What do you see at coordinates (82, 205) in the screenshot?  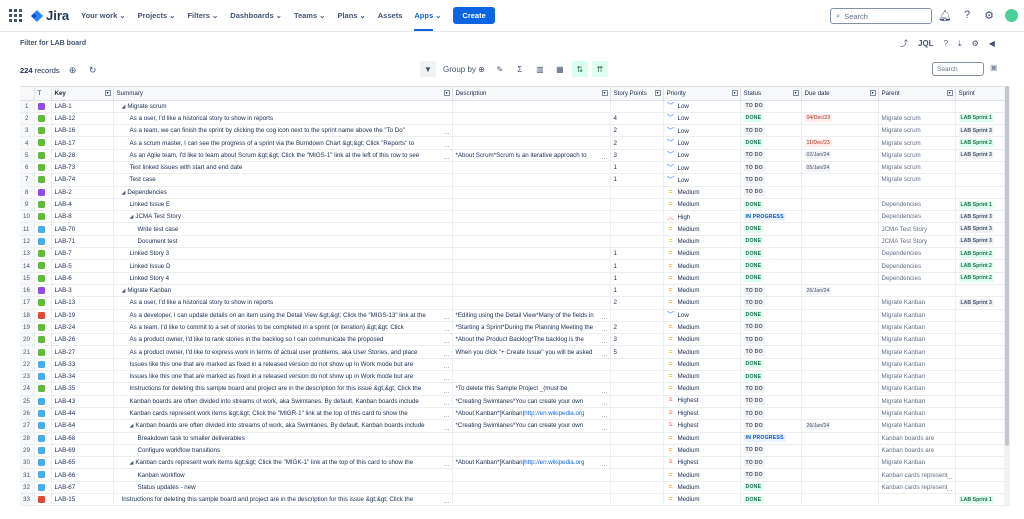 I see `key-cell: LAB-4` at bounding box center [82, 205].